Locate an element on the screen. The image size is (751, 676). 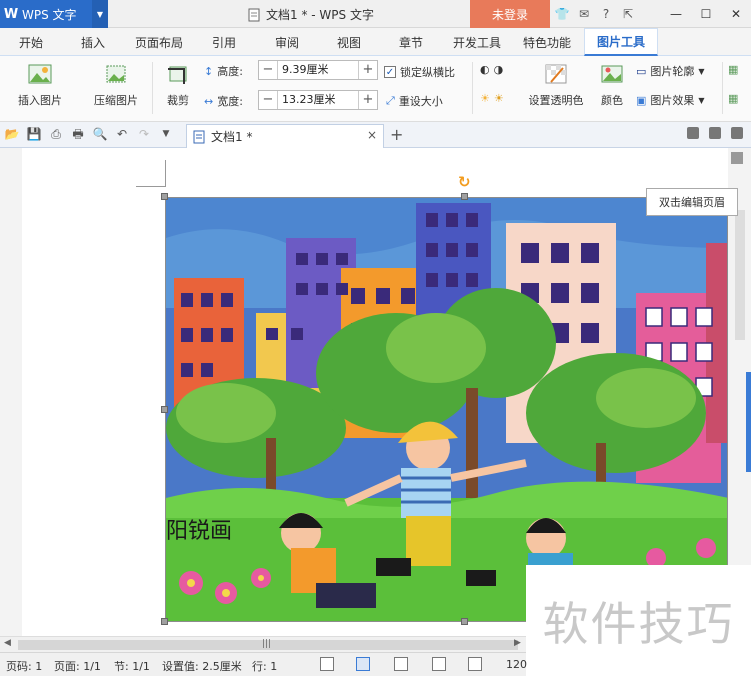
reset-size-button: ⤢ 重设大小 is located at coordinates (414, 101).